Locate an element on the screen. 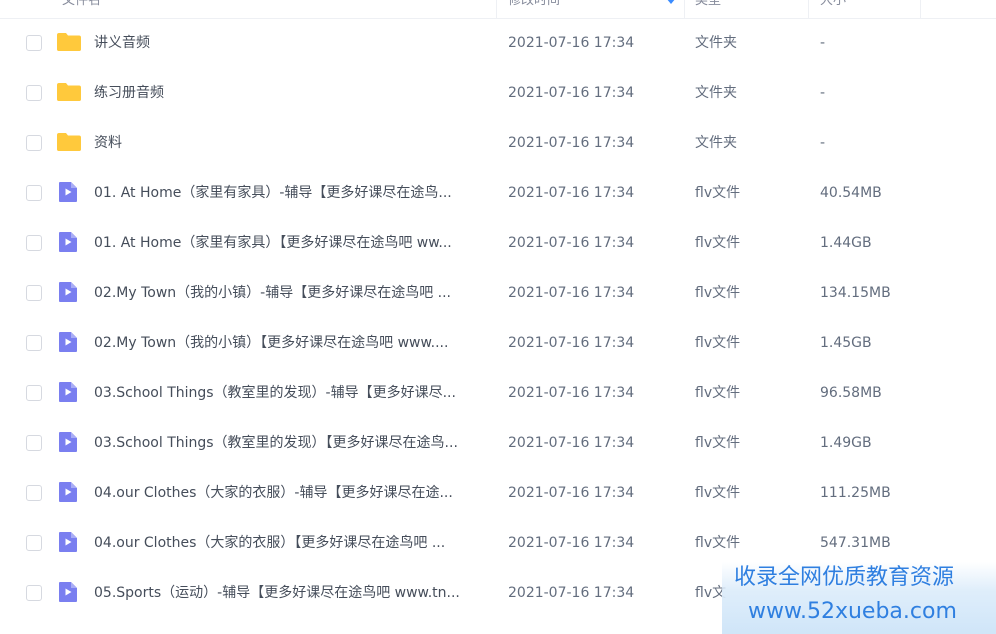  file-size: 134.15MB is located at coordinates (855, 293).